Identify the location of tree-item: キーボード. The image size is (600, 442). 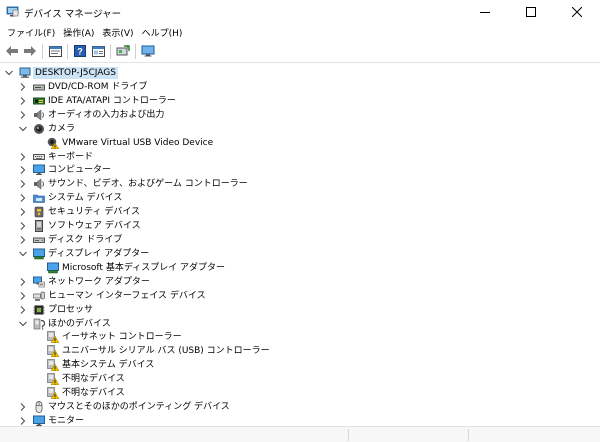
(300, 157).